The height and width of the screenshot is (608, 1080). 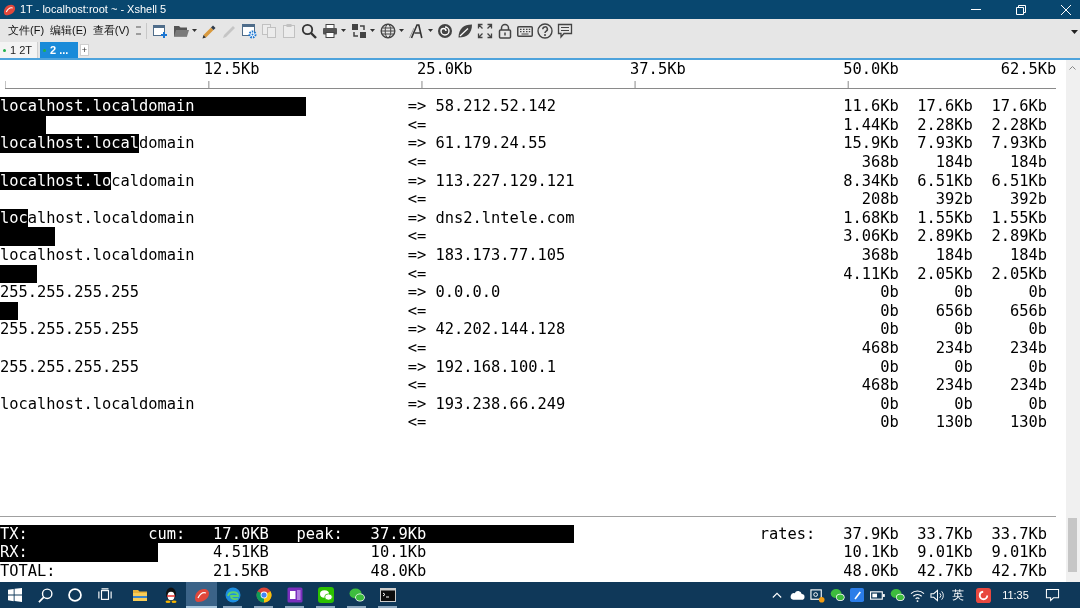 What do you see at coordinates (857, 595) in the screenshot?
I see `app-tile-icon` at bounding box center [857, 595].